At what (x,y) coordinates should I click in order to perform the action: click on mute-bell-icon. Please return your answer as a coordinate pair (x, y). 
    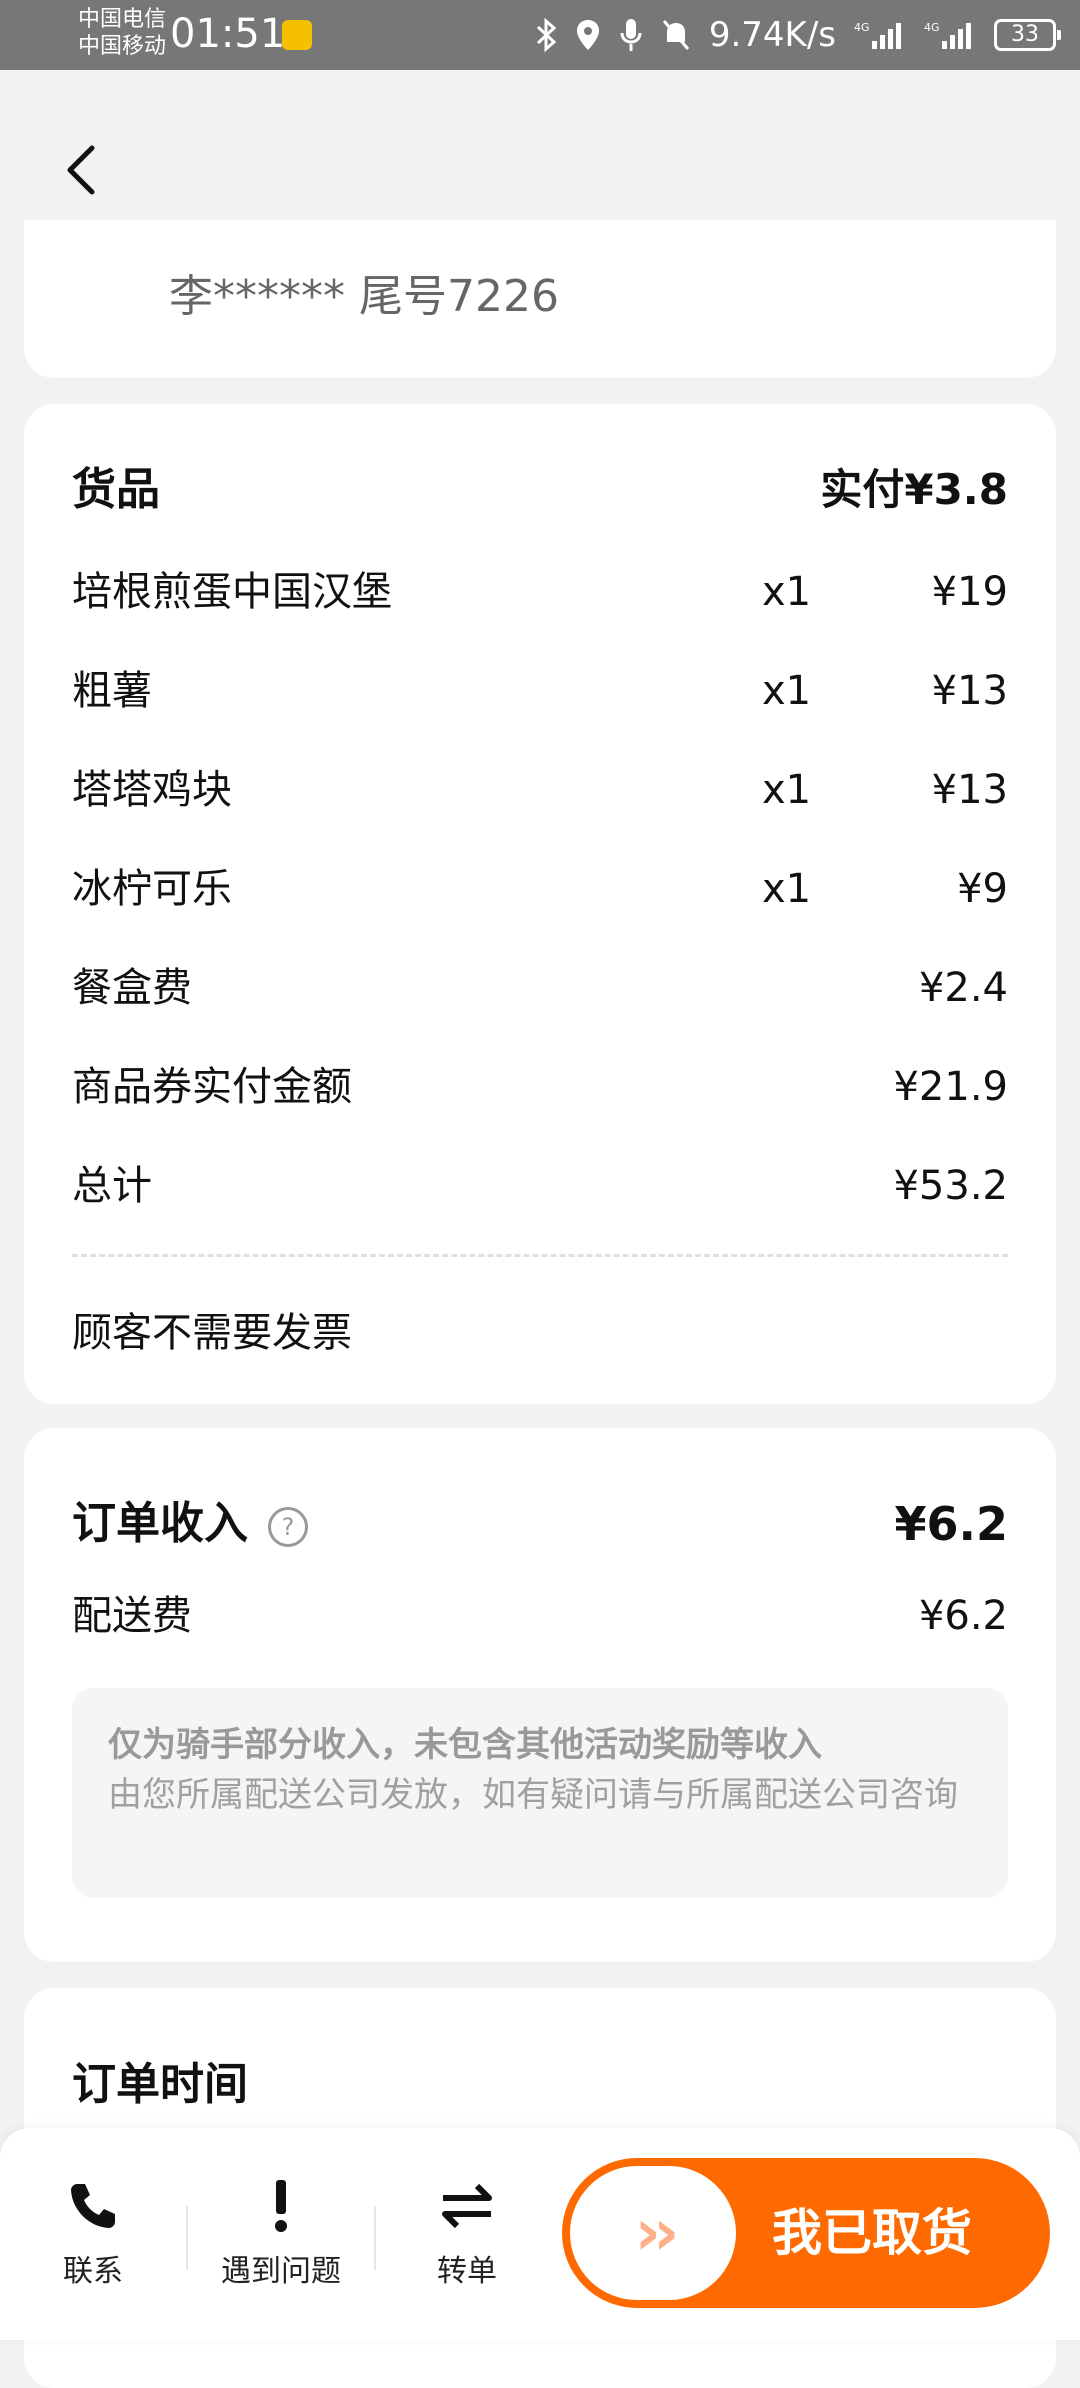
    Looking at the image, I should click on (675, 35).